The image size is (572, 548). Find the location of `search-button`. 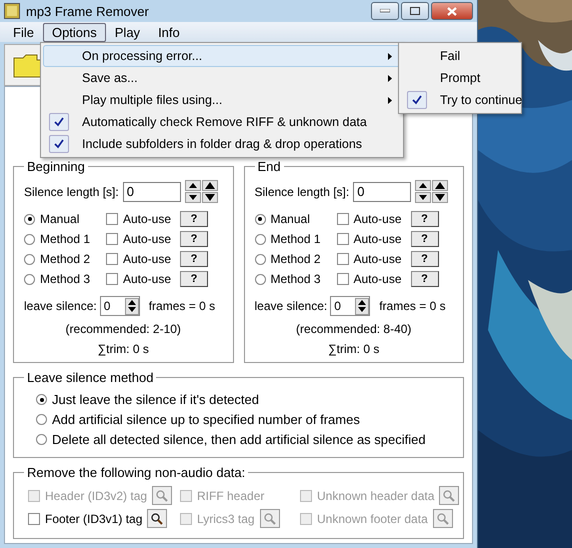

search-button is located at coordinates (157, 518).